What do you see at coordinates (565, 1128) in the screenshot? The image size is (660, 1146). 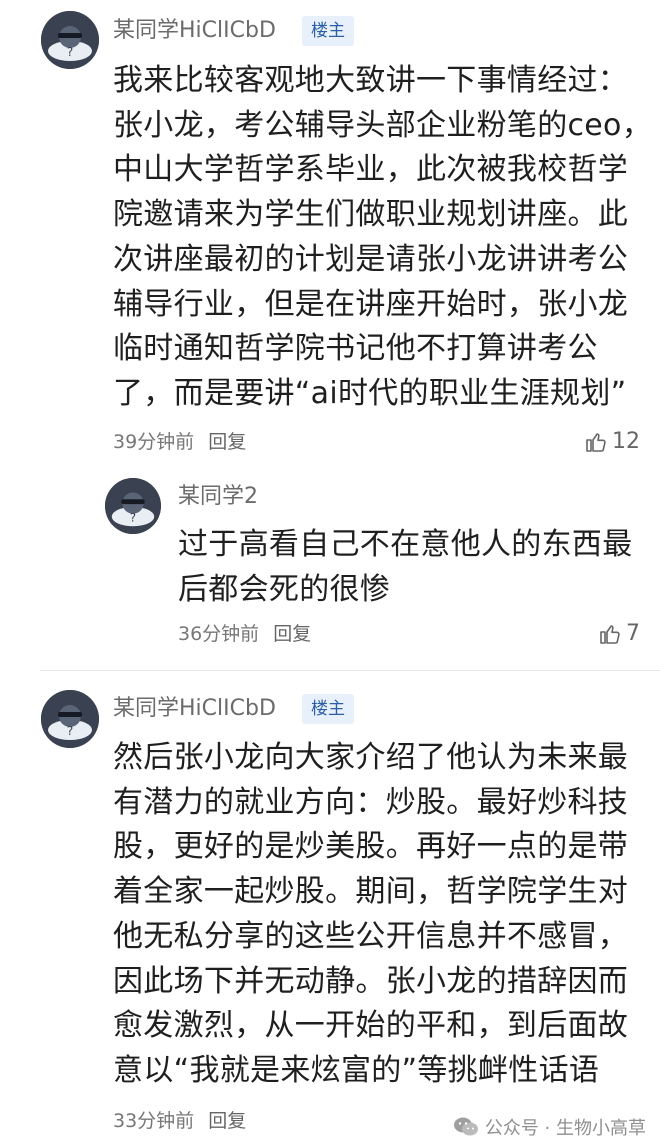 I see `watermark-text: 公众号 · 生物小高草` at bounding box center [565, 1128].